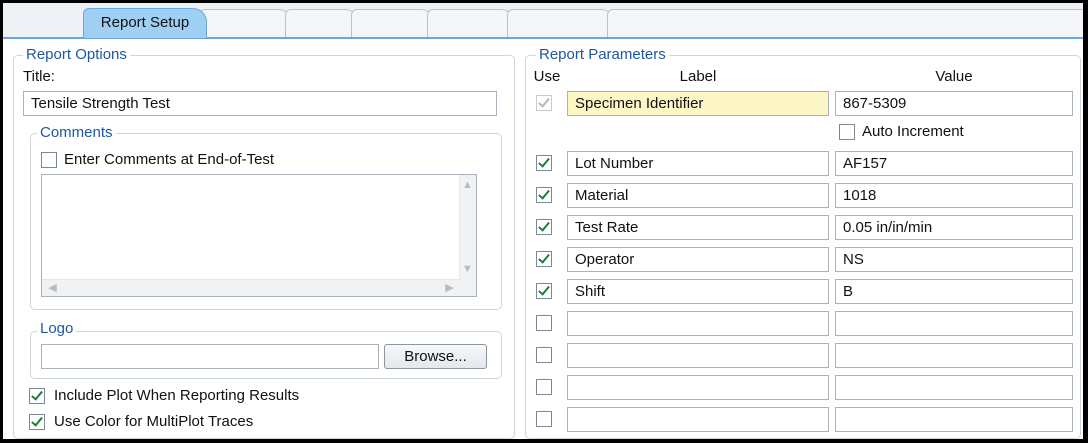  Describe the element at coordinates (169, 159) in the screenshot. I see `enter-comments-label: Enter Comments at End-of-Test` at that location.